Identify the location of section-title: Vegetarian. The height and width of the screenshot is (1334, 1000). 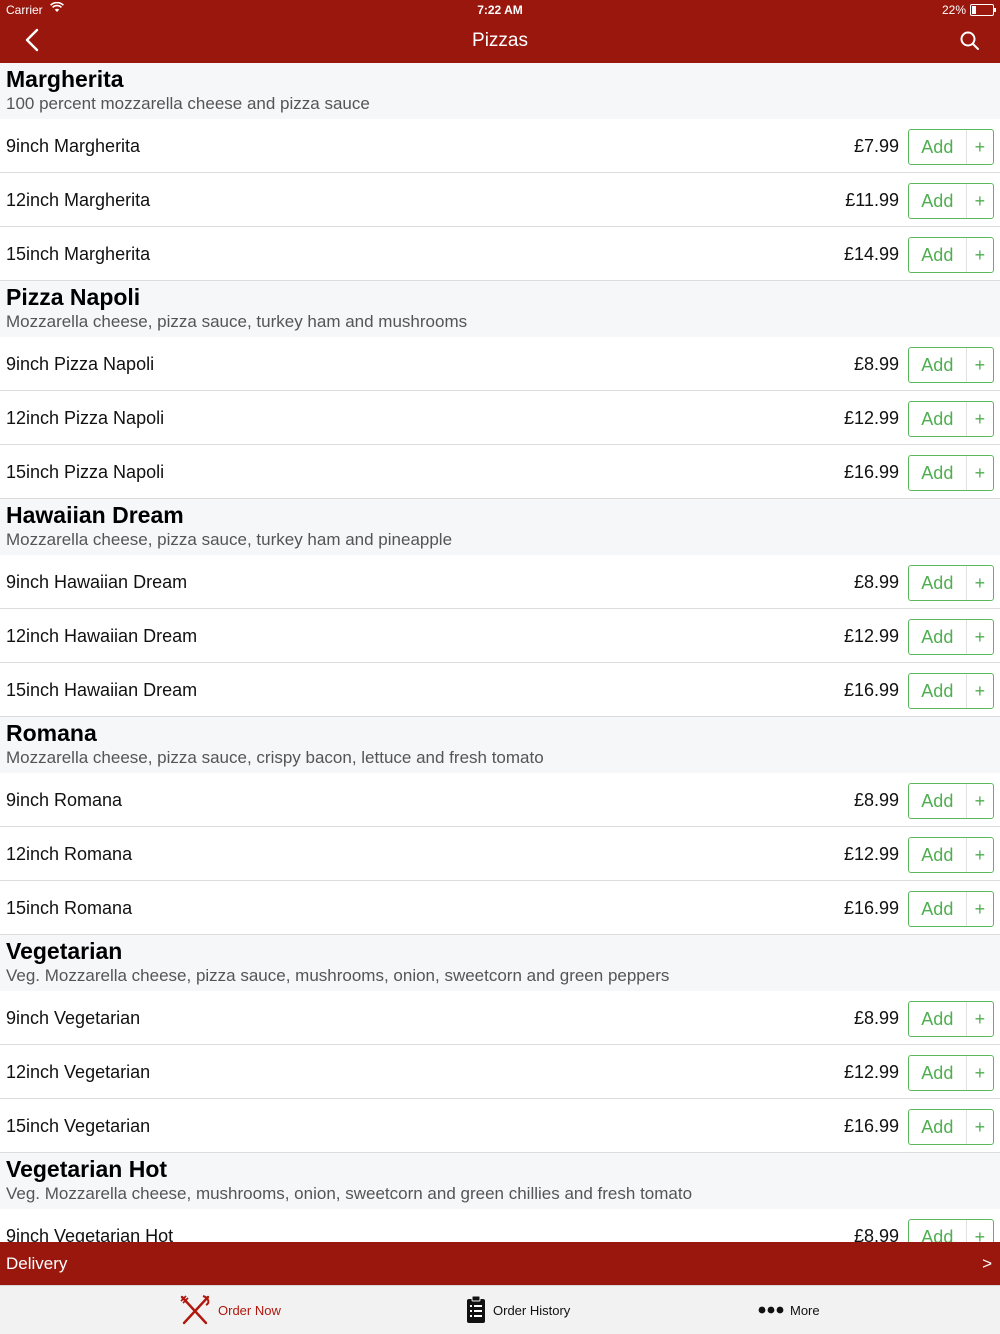
(64, 951).